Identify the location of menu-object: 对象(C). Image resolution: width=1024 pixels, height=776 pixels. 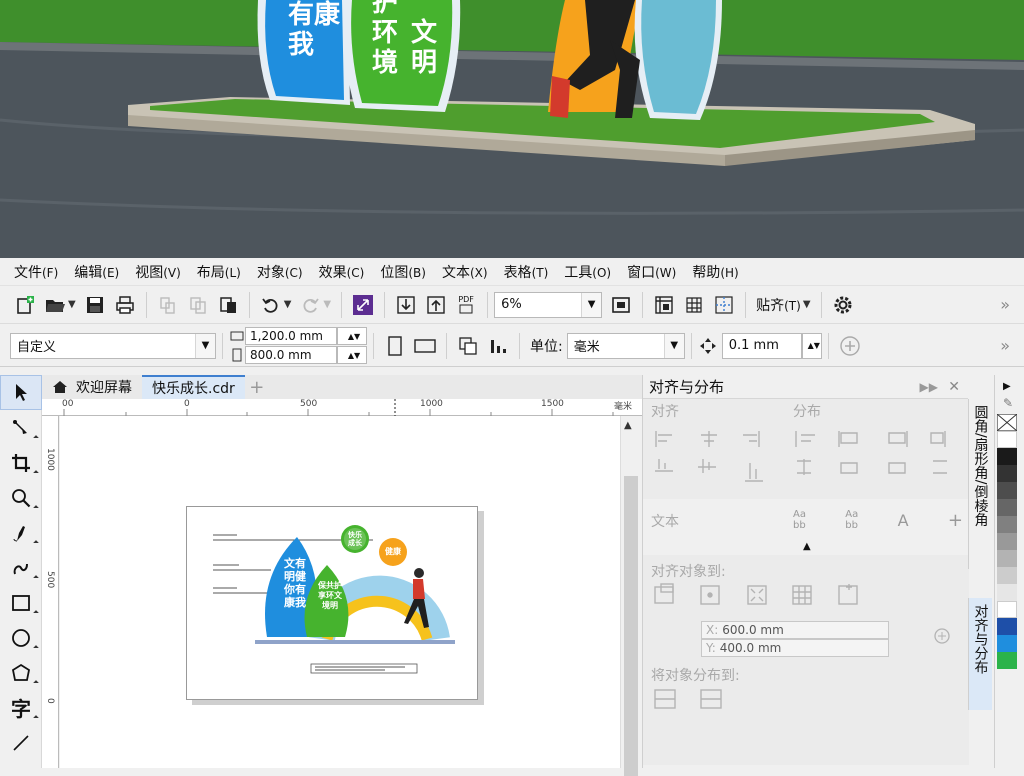
(280, 272).